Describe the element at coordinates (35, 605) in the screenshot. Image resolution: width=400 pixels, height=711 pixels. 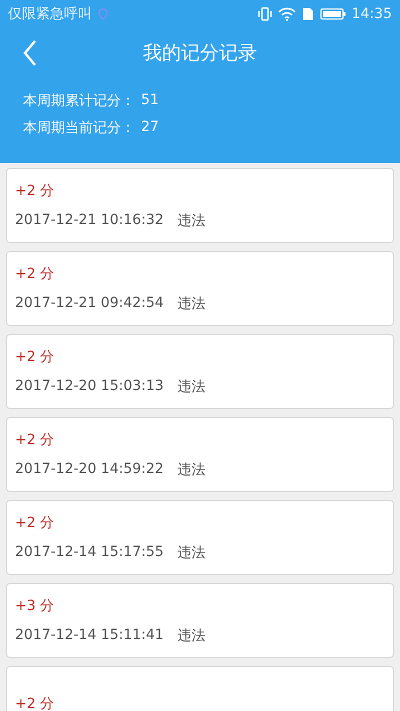
I see `points-text: +3 分` at that location.